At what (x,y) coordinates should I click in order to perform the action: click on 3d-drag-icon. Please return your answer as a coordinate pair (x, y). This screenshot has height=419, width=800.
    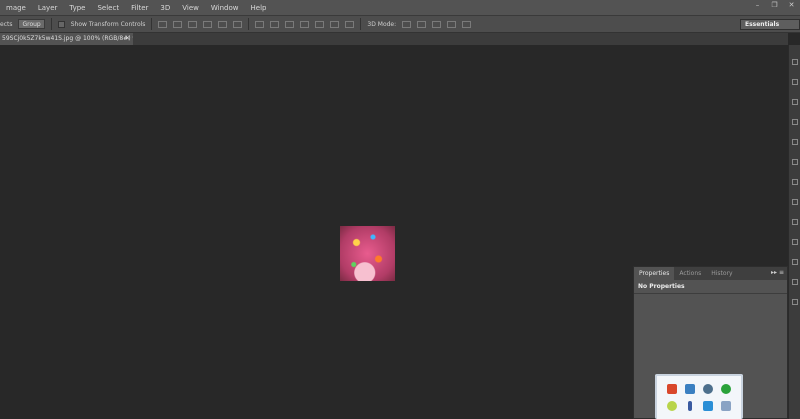
    Looking at the image, I should click on (437, 24).